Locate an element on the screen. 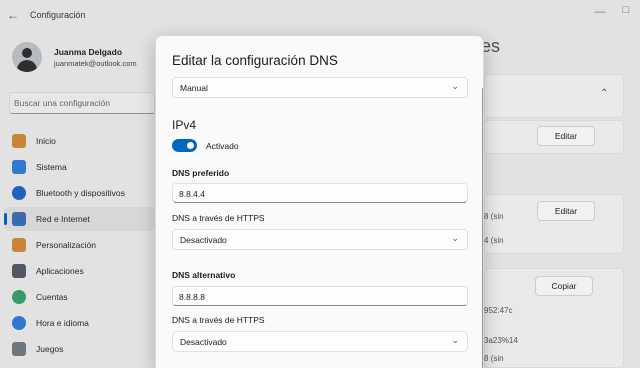  dns-mode-value: Manual is located at coordinates (194, 88).